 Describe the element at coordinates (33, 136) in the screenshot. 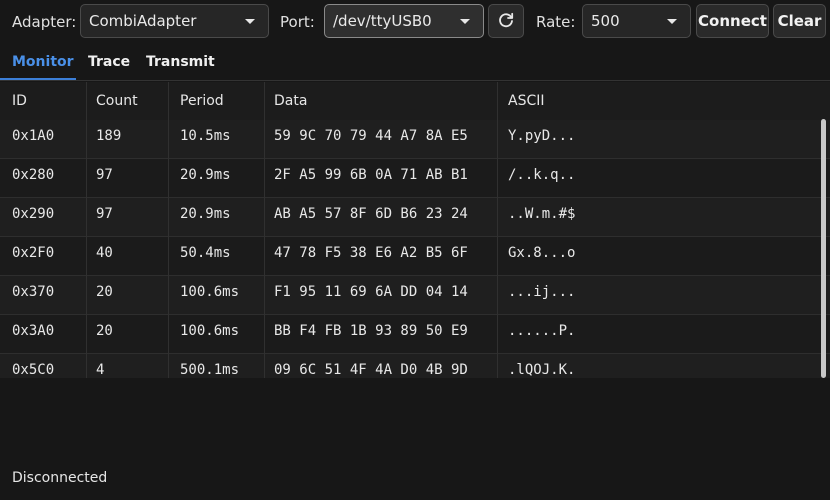

I see `cell-id: 0x1A0` at that location.